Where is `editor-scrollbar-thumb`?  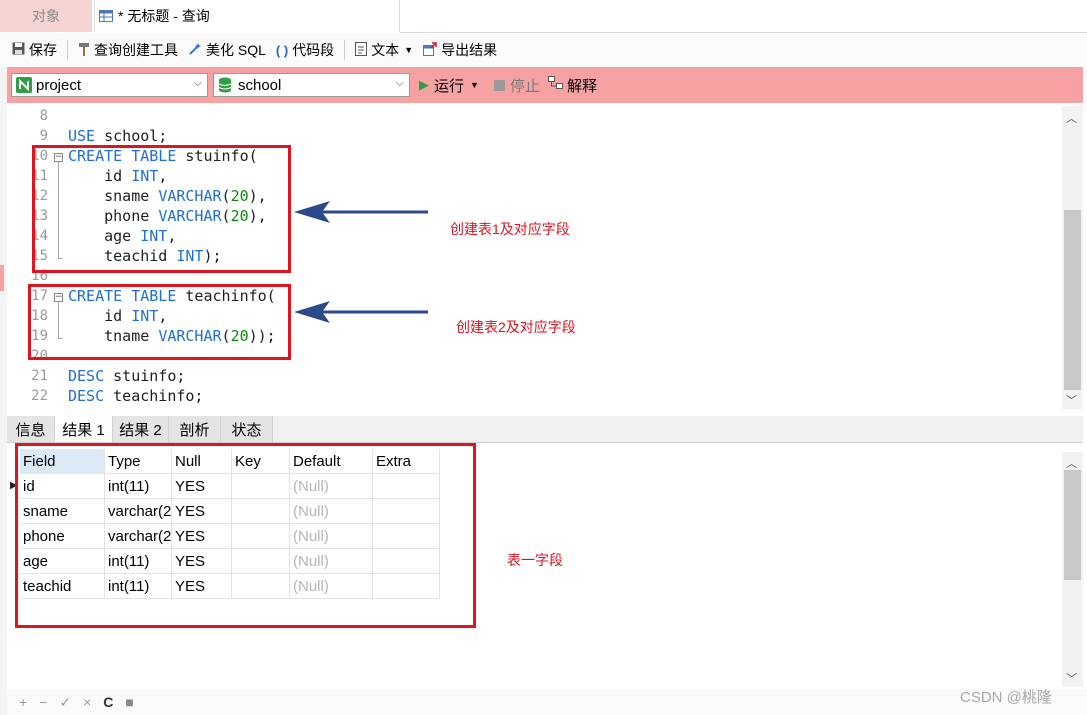
editor-scrollbar-thumb is located at coordinates (1072, 300).